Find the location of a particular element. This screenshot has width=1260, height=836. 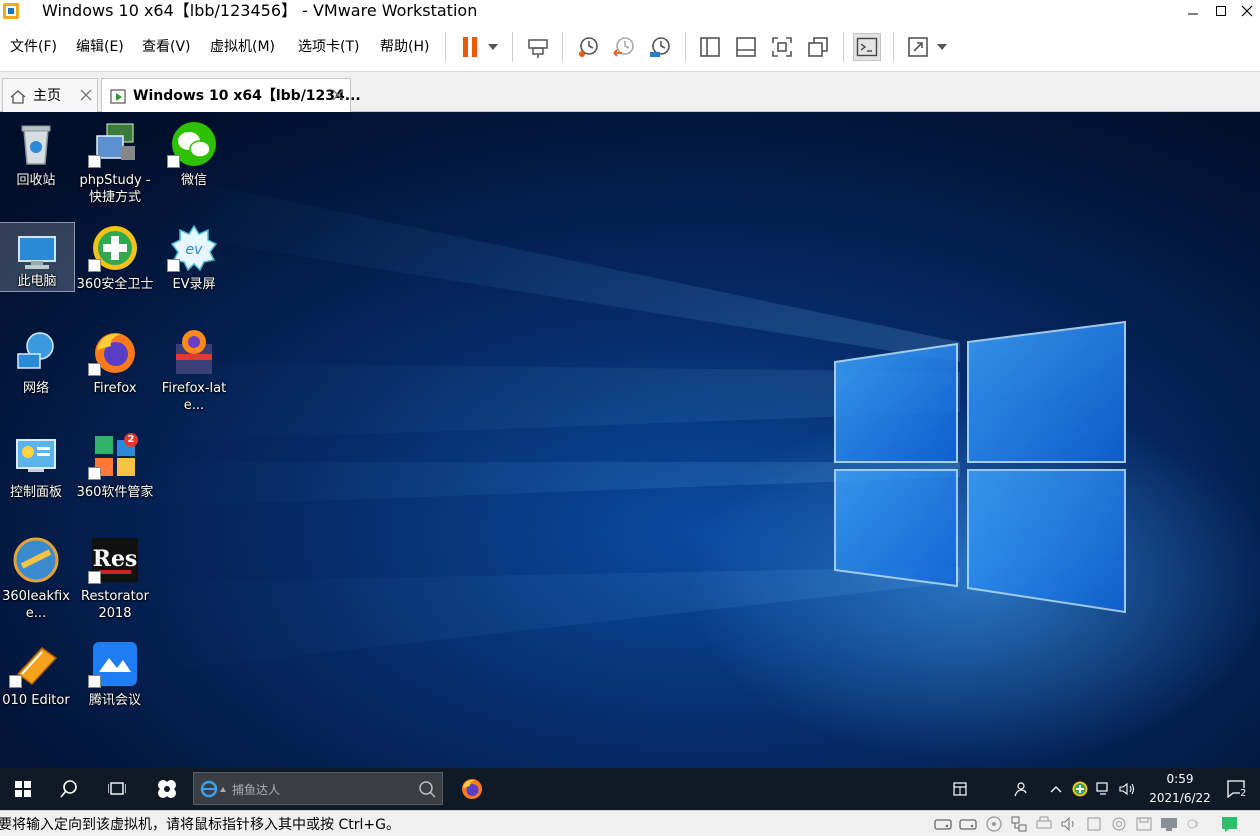

desktop-icon-label: 010 Editor is located at coordinates (36, 700).